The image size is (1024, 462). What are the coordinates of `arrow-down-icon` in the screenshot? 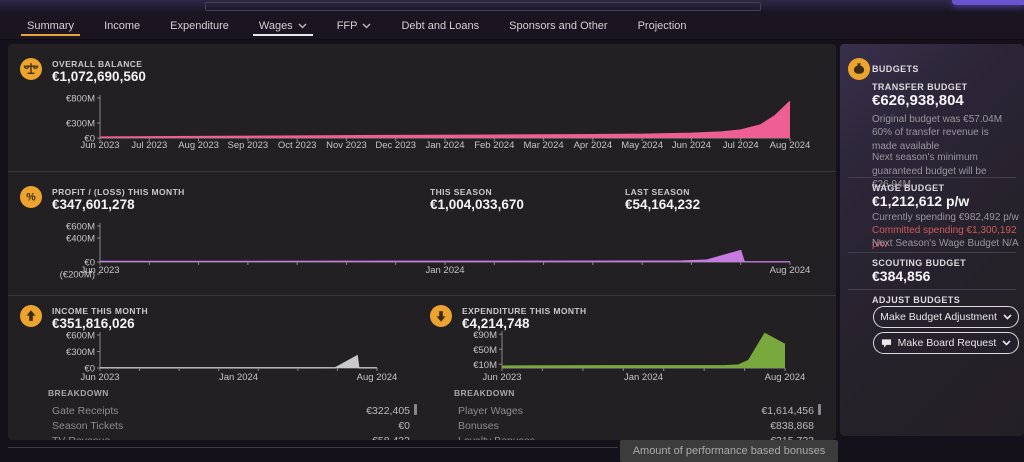 It's located at (441, 316).